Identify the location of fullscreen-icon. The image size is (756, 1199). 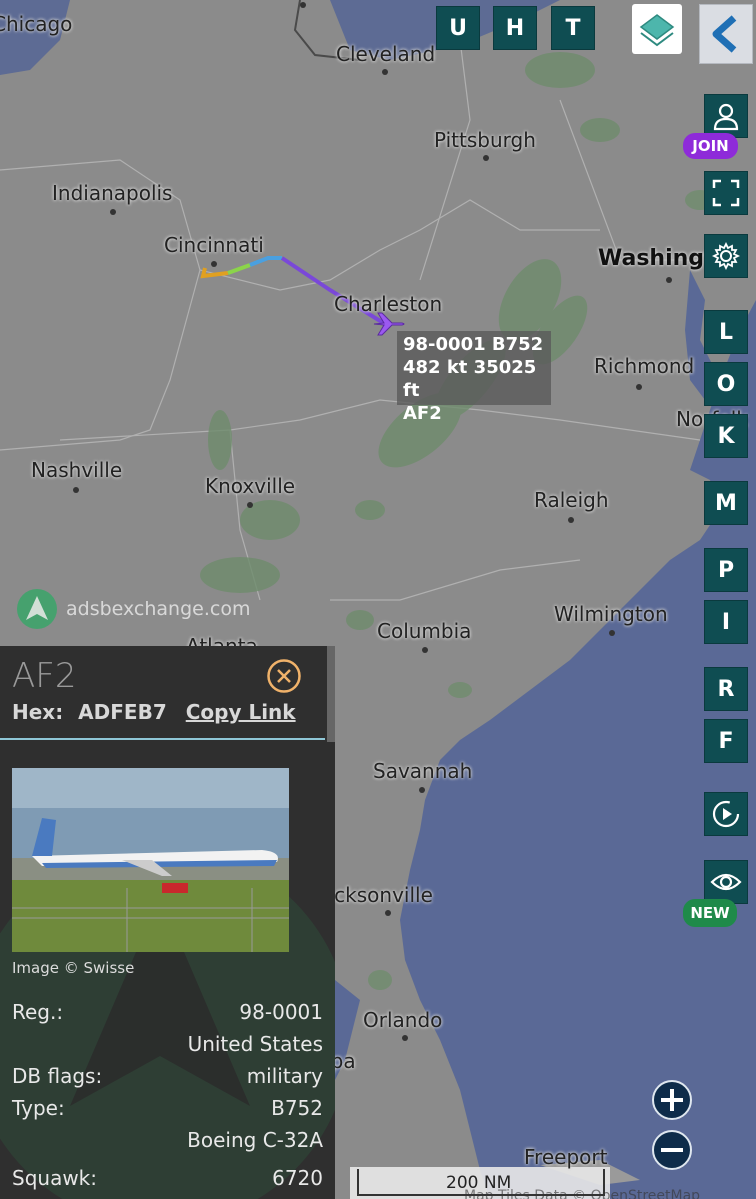
(726, 193).